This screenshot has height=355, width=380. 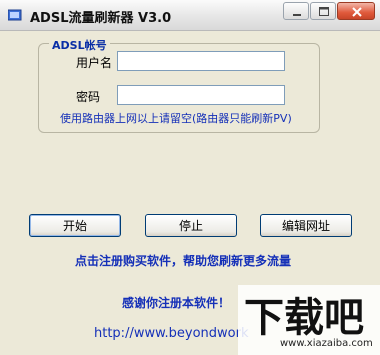 I want to click on stop-button: 停止, so click(x=191, y=225).